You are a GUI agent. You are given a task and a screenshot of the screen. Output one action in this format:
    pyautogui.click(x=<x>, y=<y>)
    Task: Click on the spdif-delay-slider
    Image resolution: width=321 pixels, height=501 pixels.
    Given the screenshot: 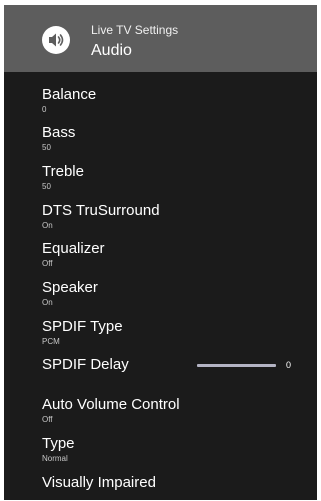 What is the action you would take?
    pyautogui.click(x=236, y=365)
    